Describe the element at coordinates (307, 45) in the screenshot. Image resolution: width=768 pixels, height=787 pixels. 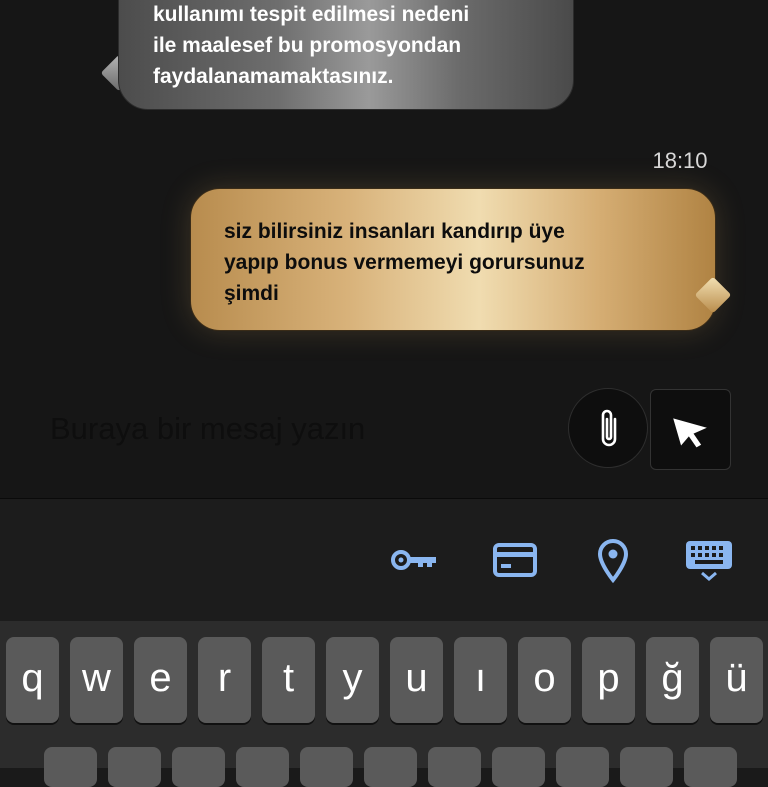
I see `incoming-message-line: ile maalesef bu promosyondan` at that location.